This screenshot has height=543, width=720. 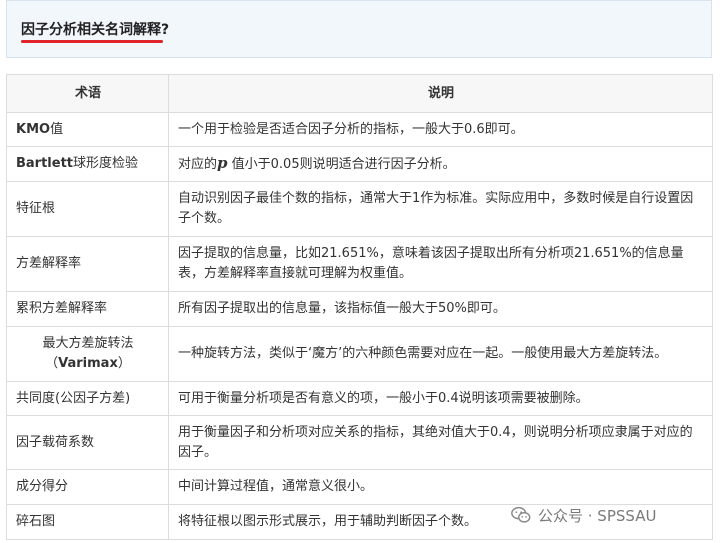 I want to click on term-line: （Varimax）, so click(x=88, y=364).